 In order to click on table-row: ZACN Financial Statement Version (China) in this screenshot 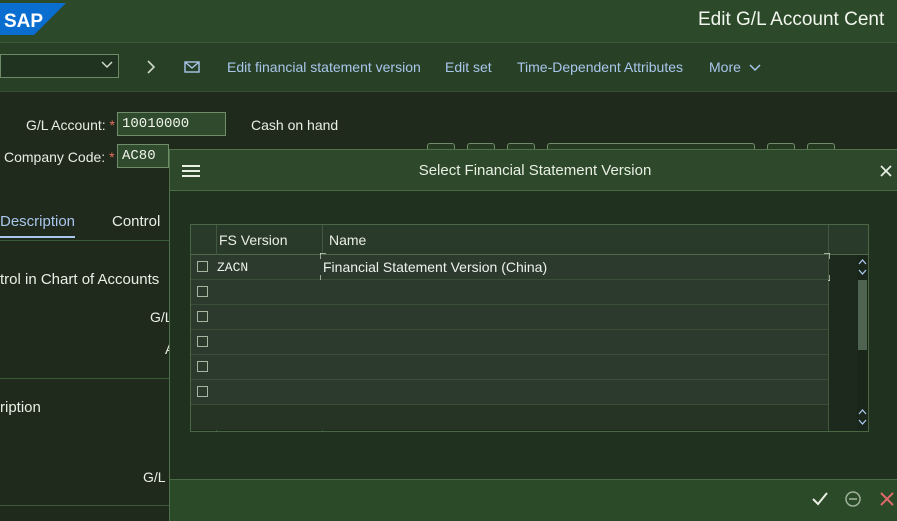, I will do `click(510, 267)`.